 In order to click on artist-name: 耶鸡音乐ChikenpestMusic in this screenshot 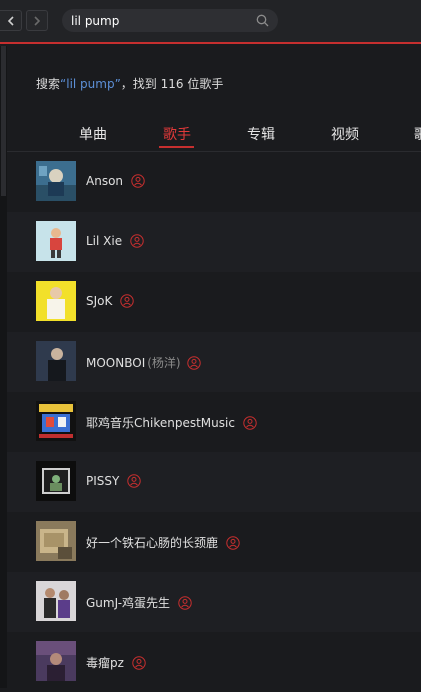, I will do `click(171, 422)`.